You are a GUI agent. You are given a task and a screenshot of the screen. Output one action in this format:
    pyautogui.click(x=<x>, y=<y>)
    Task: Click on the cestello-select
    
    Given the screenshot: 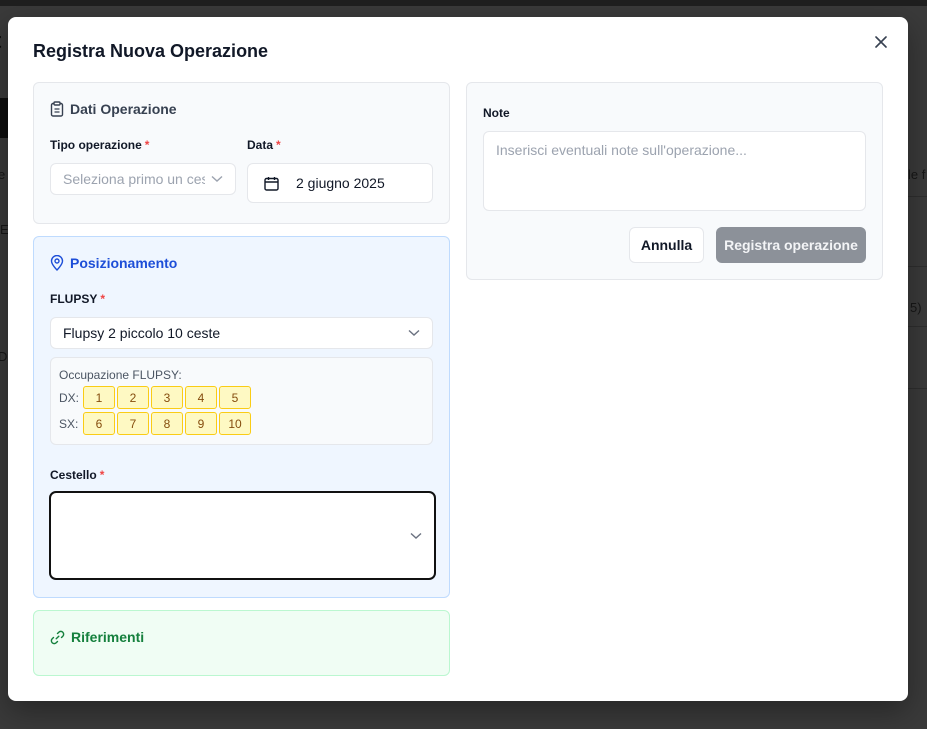 What is the action you would take?
    pyautogui.click(x=242, y=535)
    